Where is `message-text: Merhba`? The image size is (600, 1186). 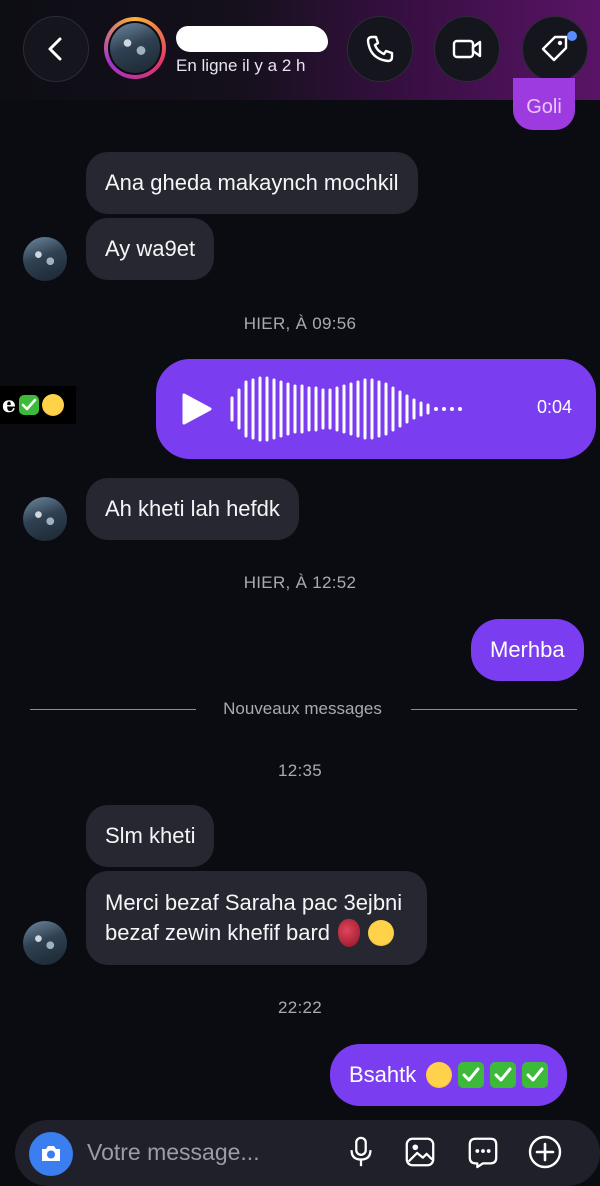
message-text: Merhba is located at coordinates (527, 649).